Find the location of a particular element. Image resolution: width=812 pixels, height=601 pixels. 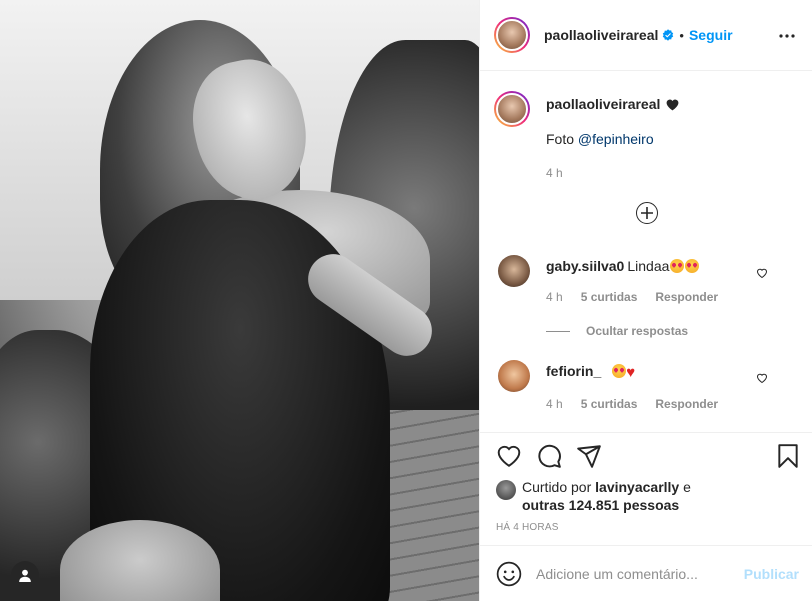

user-tag-icon is located at coordinates (25, 575).